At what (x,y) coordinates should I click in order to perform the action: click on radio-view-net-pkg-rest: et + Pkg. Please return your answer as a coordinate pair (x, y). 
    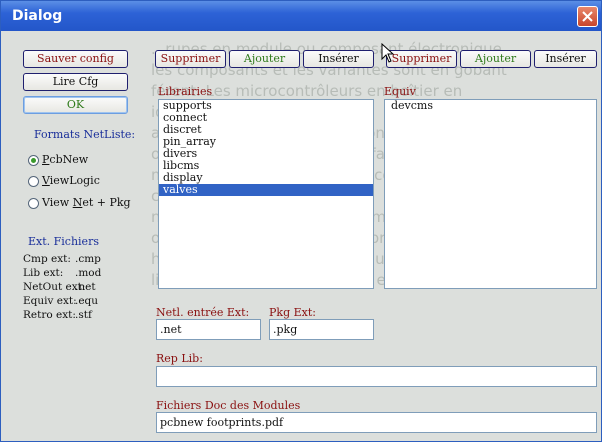
    Looking at the image, I should click on (106, 202).